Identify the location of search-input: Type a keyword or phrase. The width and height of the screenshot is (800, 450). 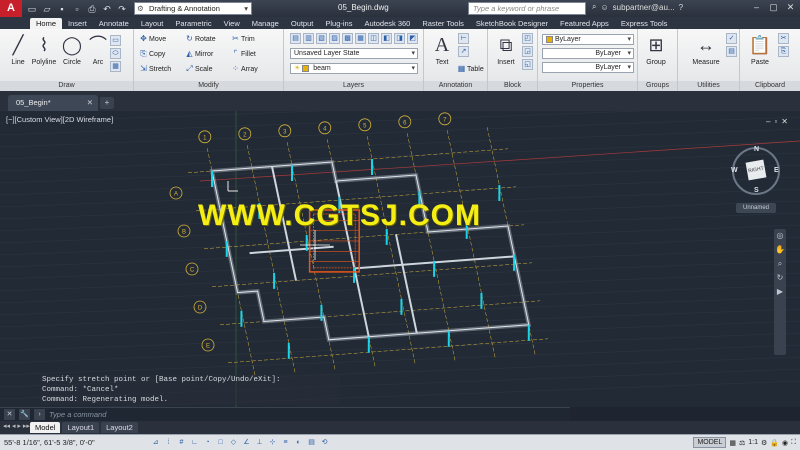
(527, 8).